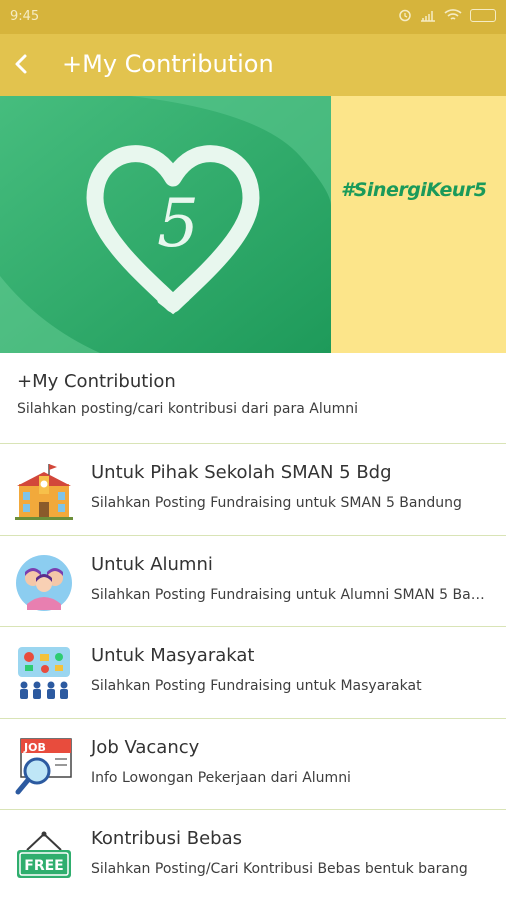 The width and height of the screenshot is (506, 900). Describe the element at coordinates (168, 64) in the screenshot. I see `page-title: +My Contribution` at that location.